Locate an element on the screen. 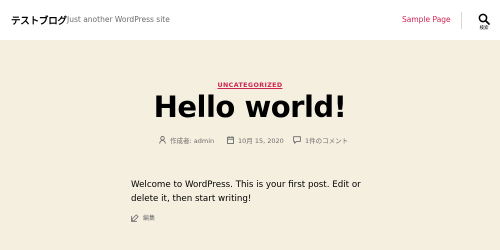 This screenshot has height=250, width=500. post-author: 作成者: admin is located at coordinates (186, 140).